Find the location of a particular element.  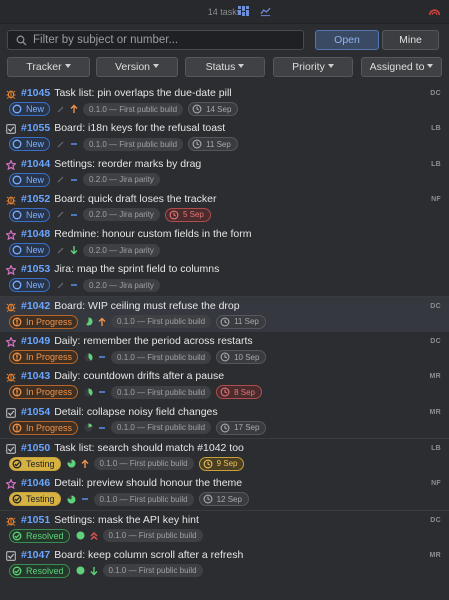

task-subject: Board: quick draft loses the tracker is located at coordinates (135, 198).